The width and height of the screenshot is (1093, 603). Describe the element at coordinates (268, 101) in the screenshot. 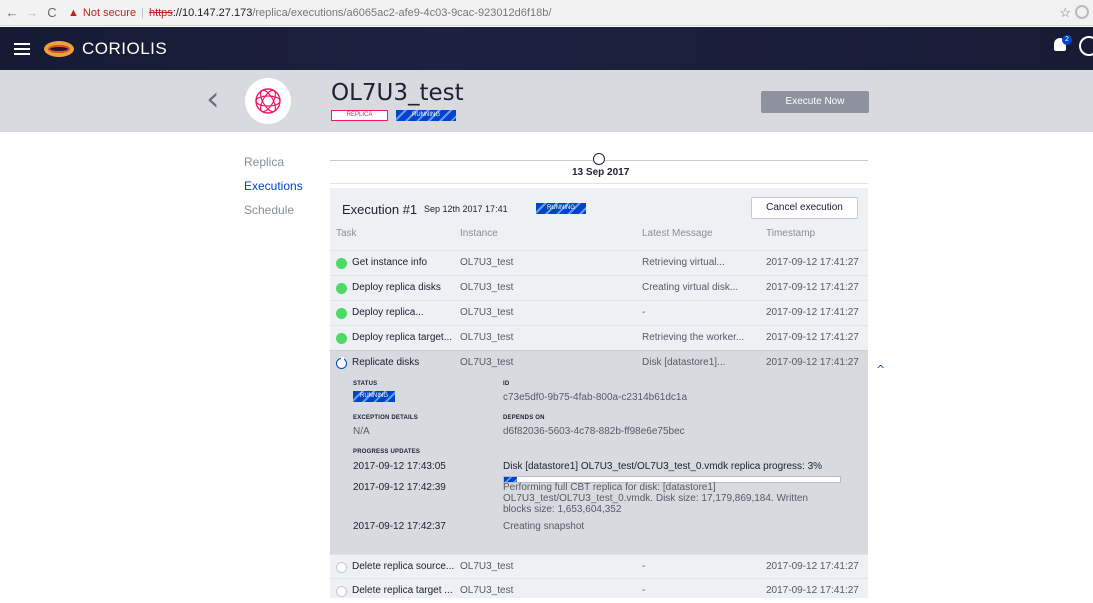

I see `replica-icon` at that location.